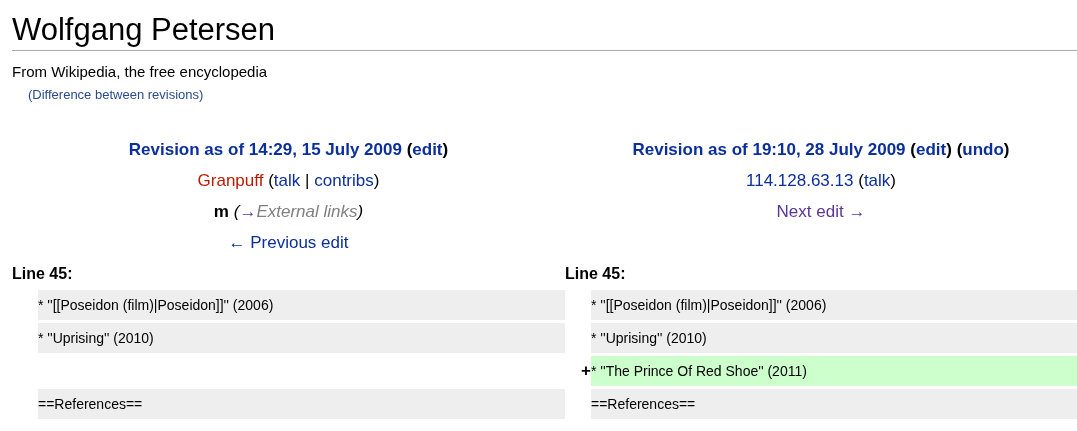 The image size is (1077, 431). Describe the element at coordinates (544, 25) in the screenshot. I see `page-title: Wolfgang Petersen` at that location.